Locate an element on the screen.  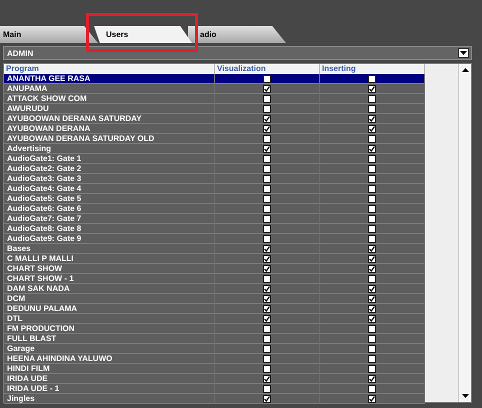
program-cell: ANUPAMA is located at coordinates (109, 89).